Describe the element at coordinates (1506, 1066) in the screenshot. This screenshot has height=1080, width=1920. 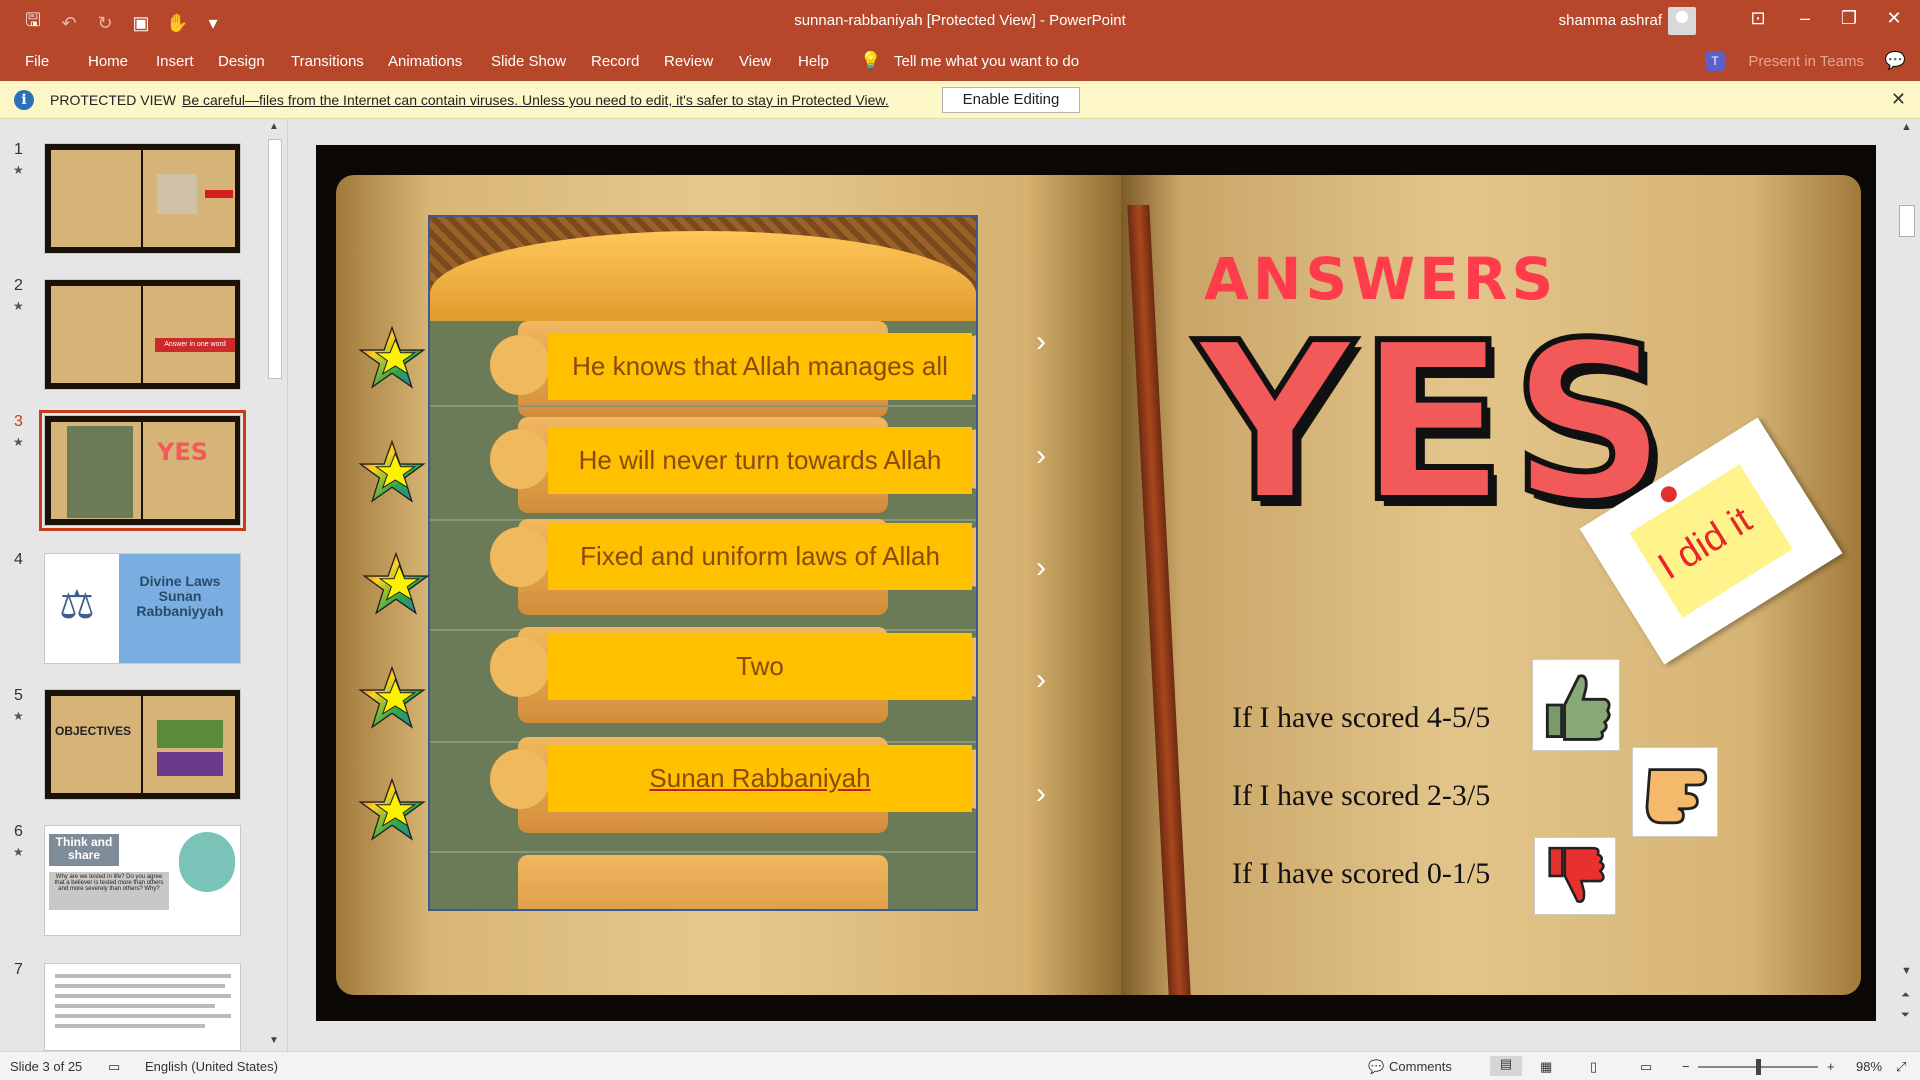
I see `normal-view-icon: ▤` at that location.